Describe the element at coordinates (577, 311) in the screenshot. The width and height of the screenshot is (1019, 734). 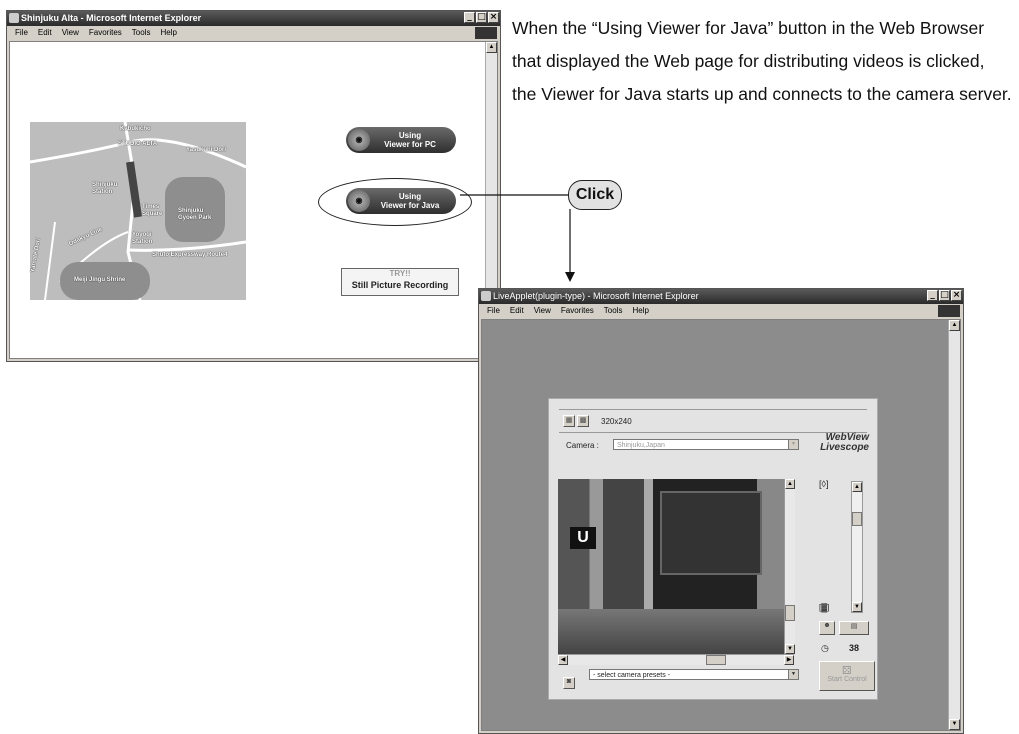
I see `menu-favorites: Favorites` at that location.